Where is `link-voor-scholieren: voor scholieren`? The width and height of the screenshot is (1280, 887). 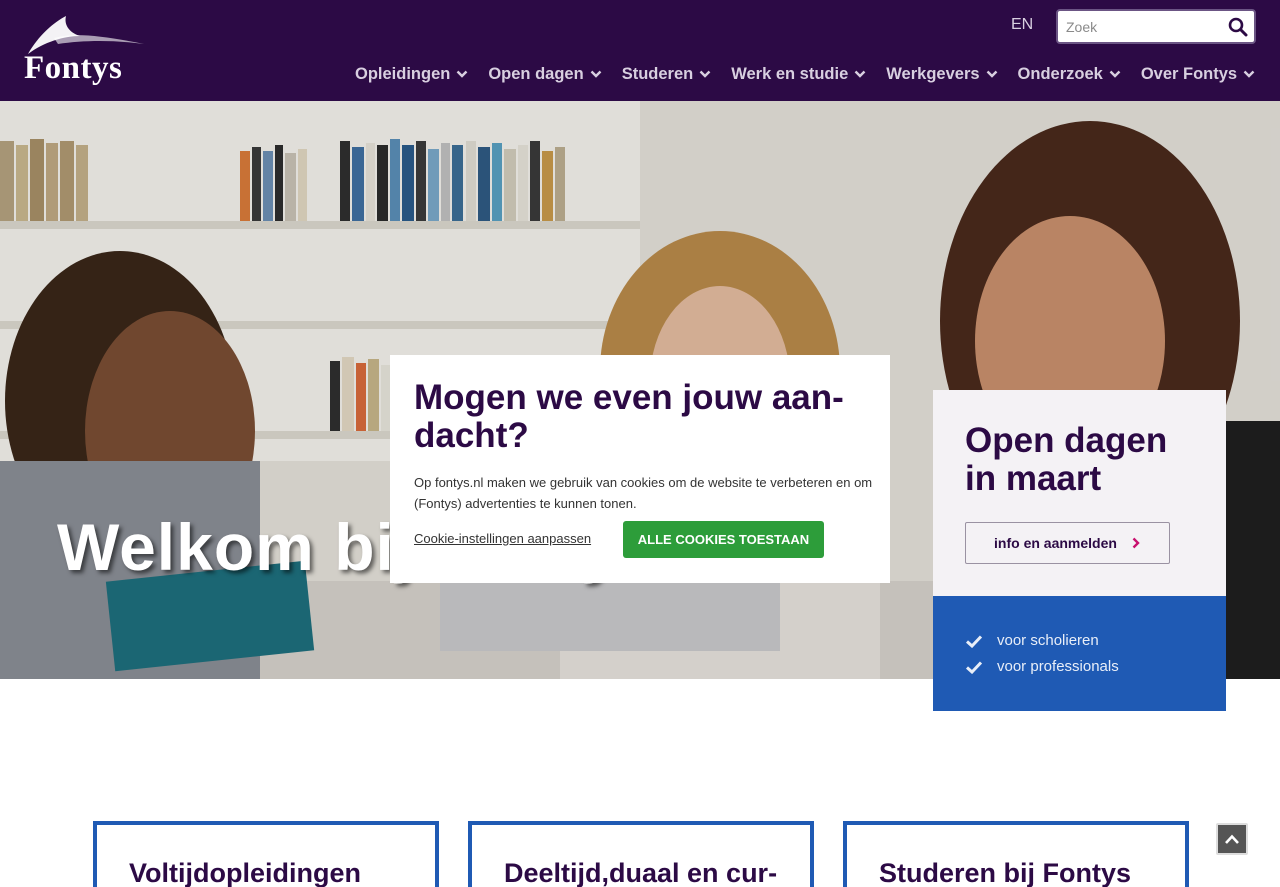
link-voor-scholieren: voor scholieren is located at coordinates (1032, 640).